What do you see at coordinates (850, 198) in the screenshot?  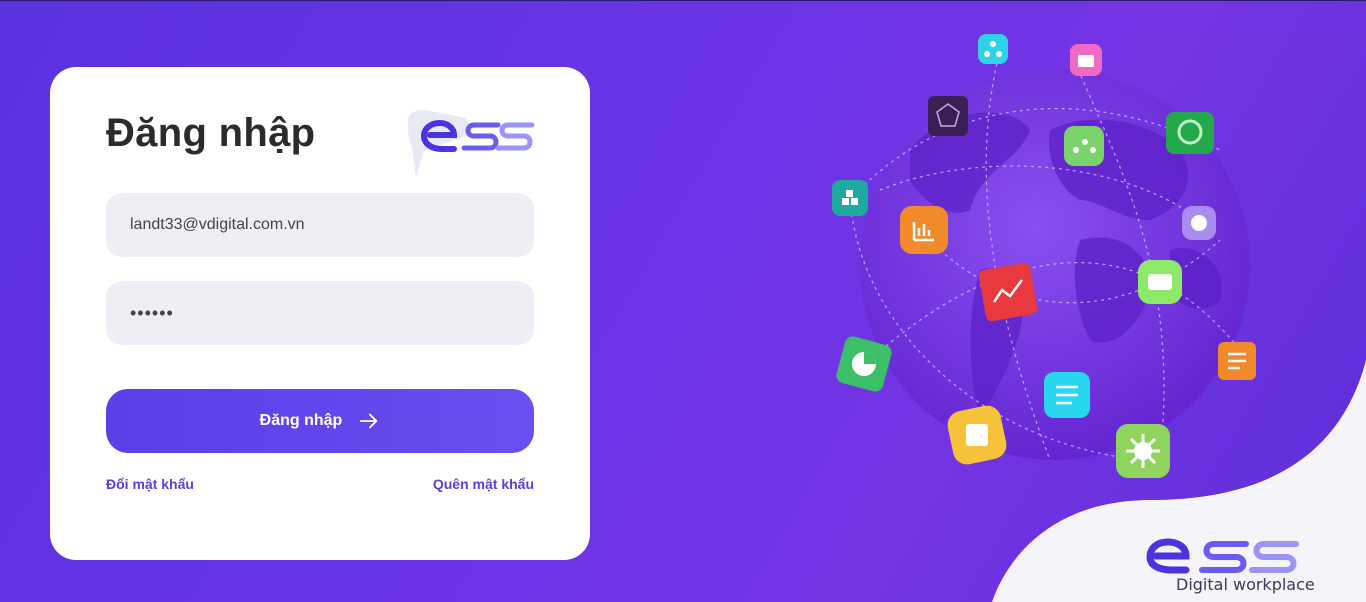 I see `blocks-icon` at bounding box center [850, 198].